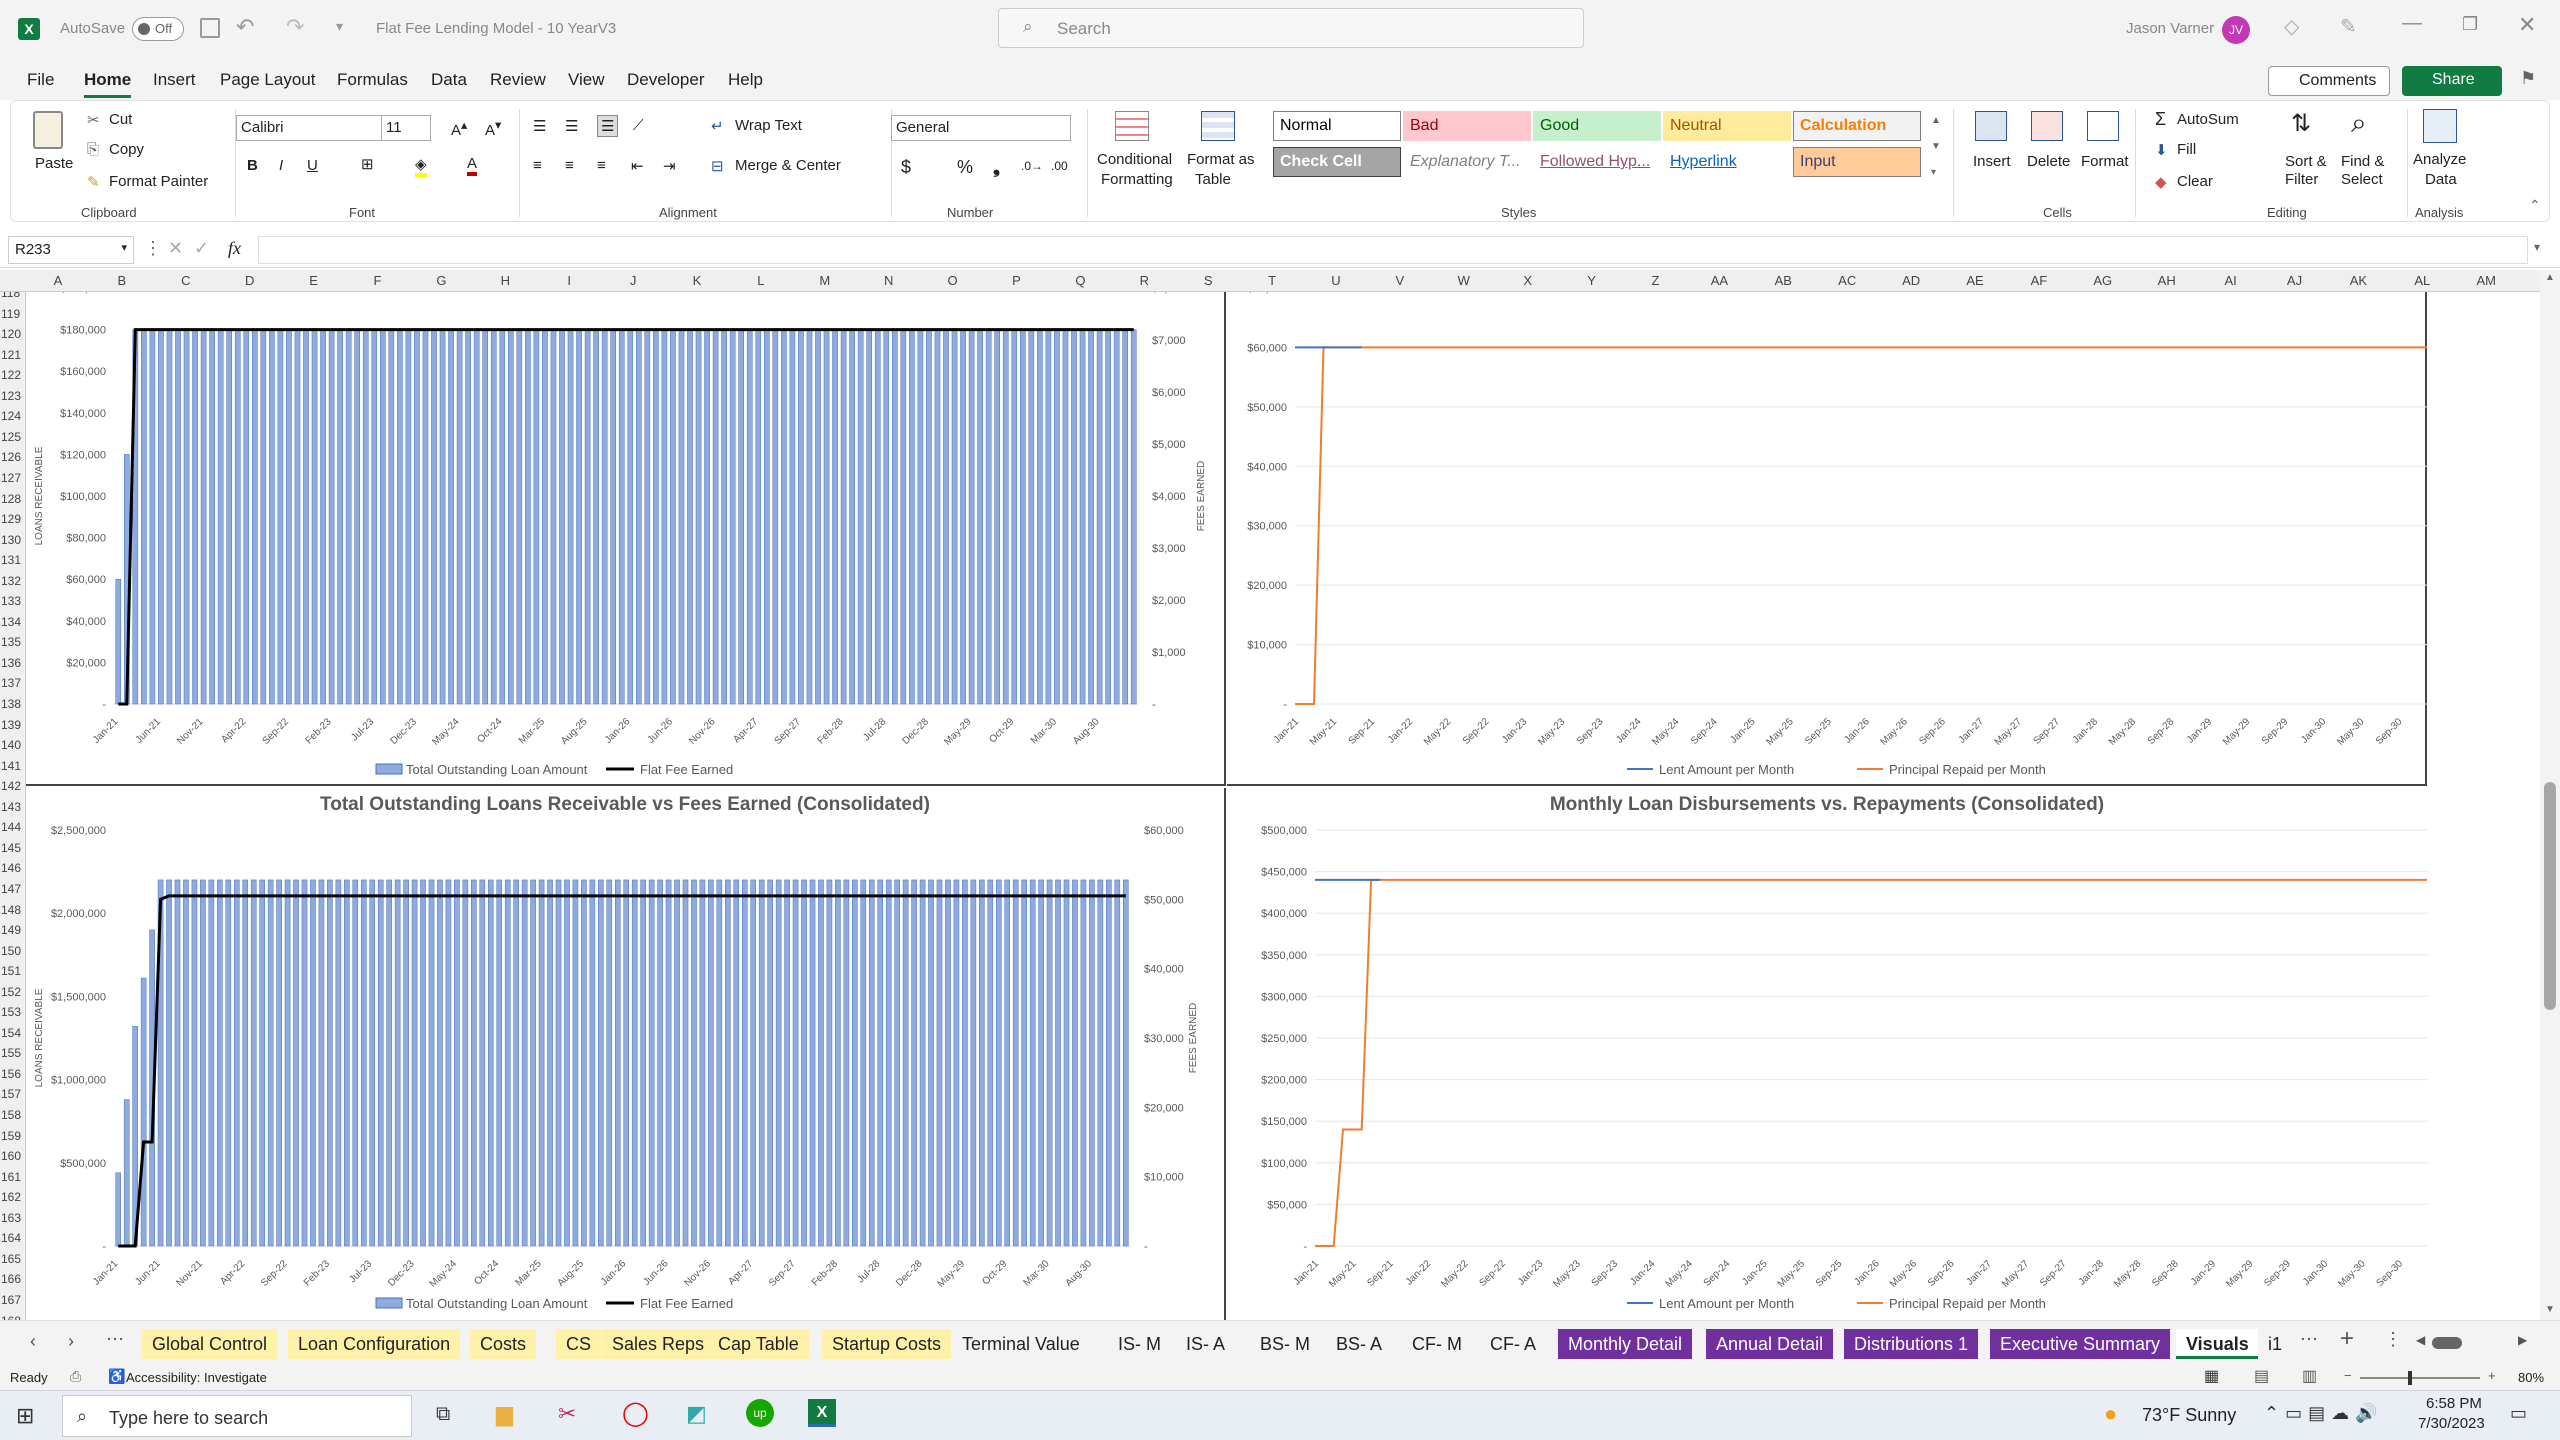 This screenshot has width=2560, height=1440. What do you see at coordinates (2451, 1423) in the screenshot?
I see `clock-date: 7/30/2023` at bounding box center [2451, 1423].